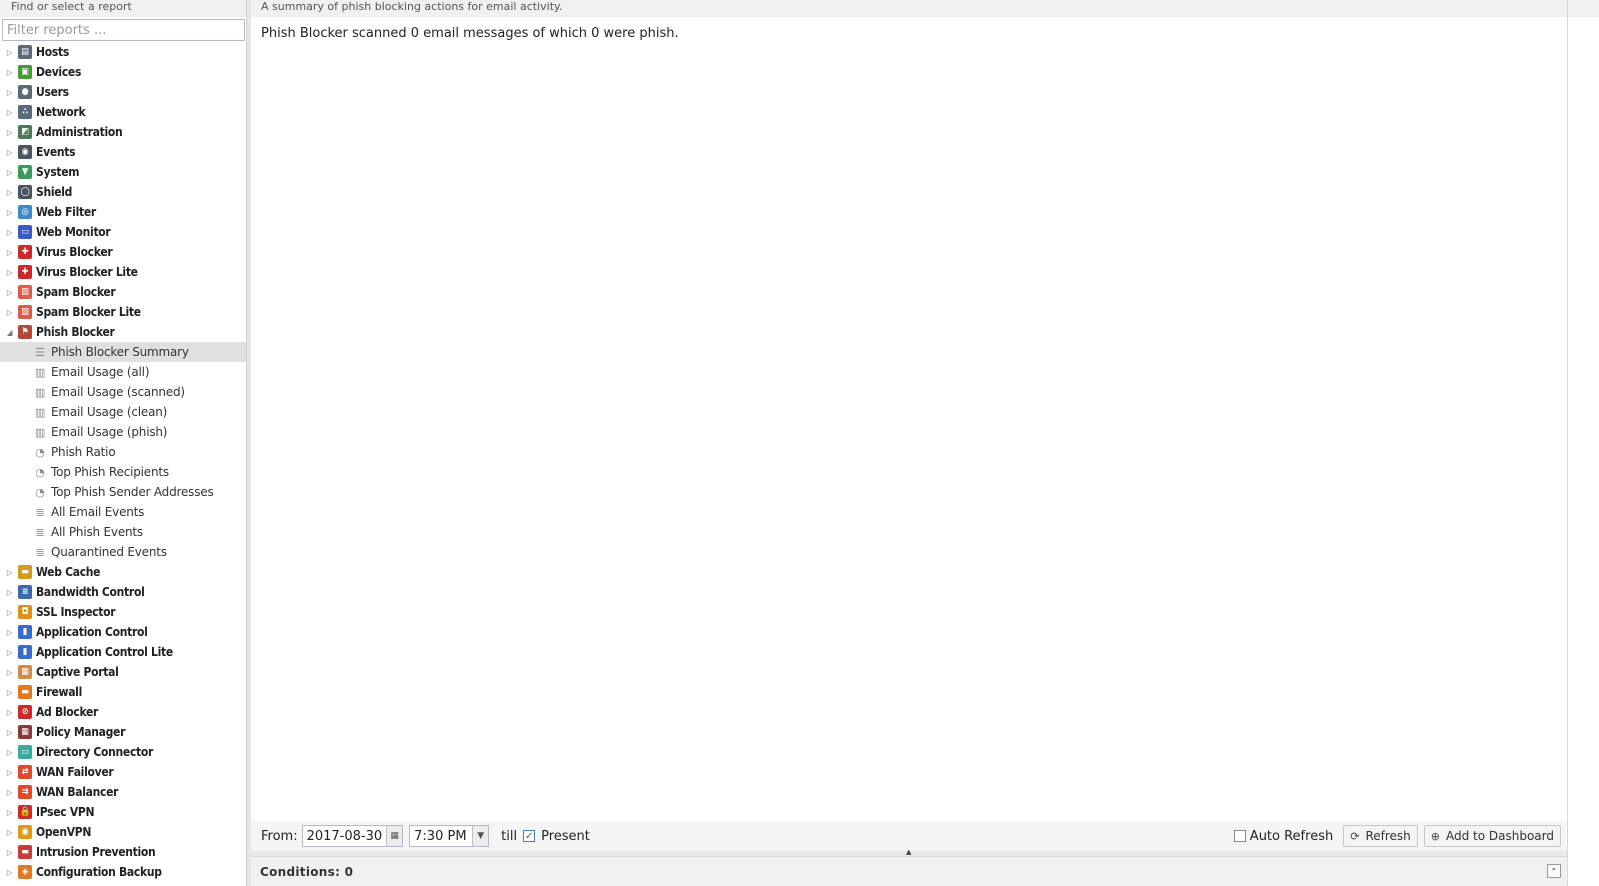 The width and height of the screenshot is (1599, 886). Describe the element at coordinates (25, 572) in the screenshot. I see `web-cache-icon: ▬` at that location.